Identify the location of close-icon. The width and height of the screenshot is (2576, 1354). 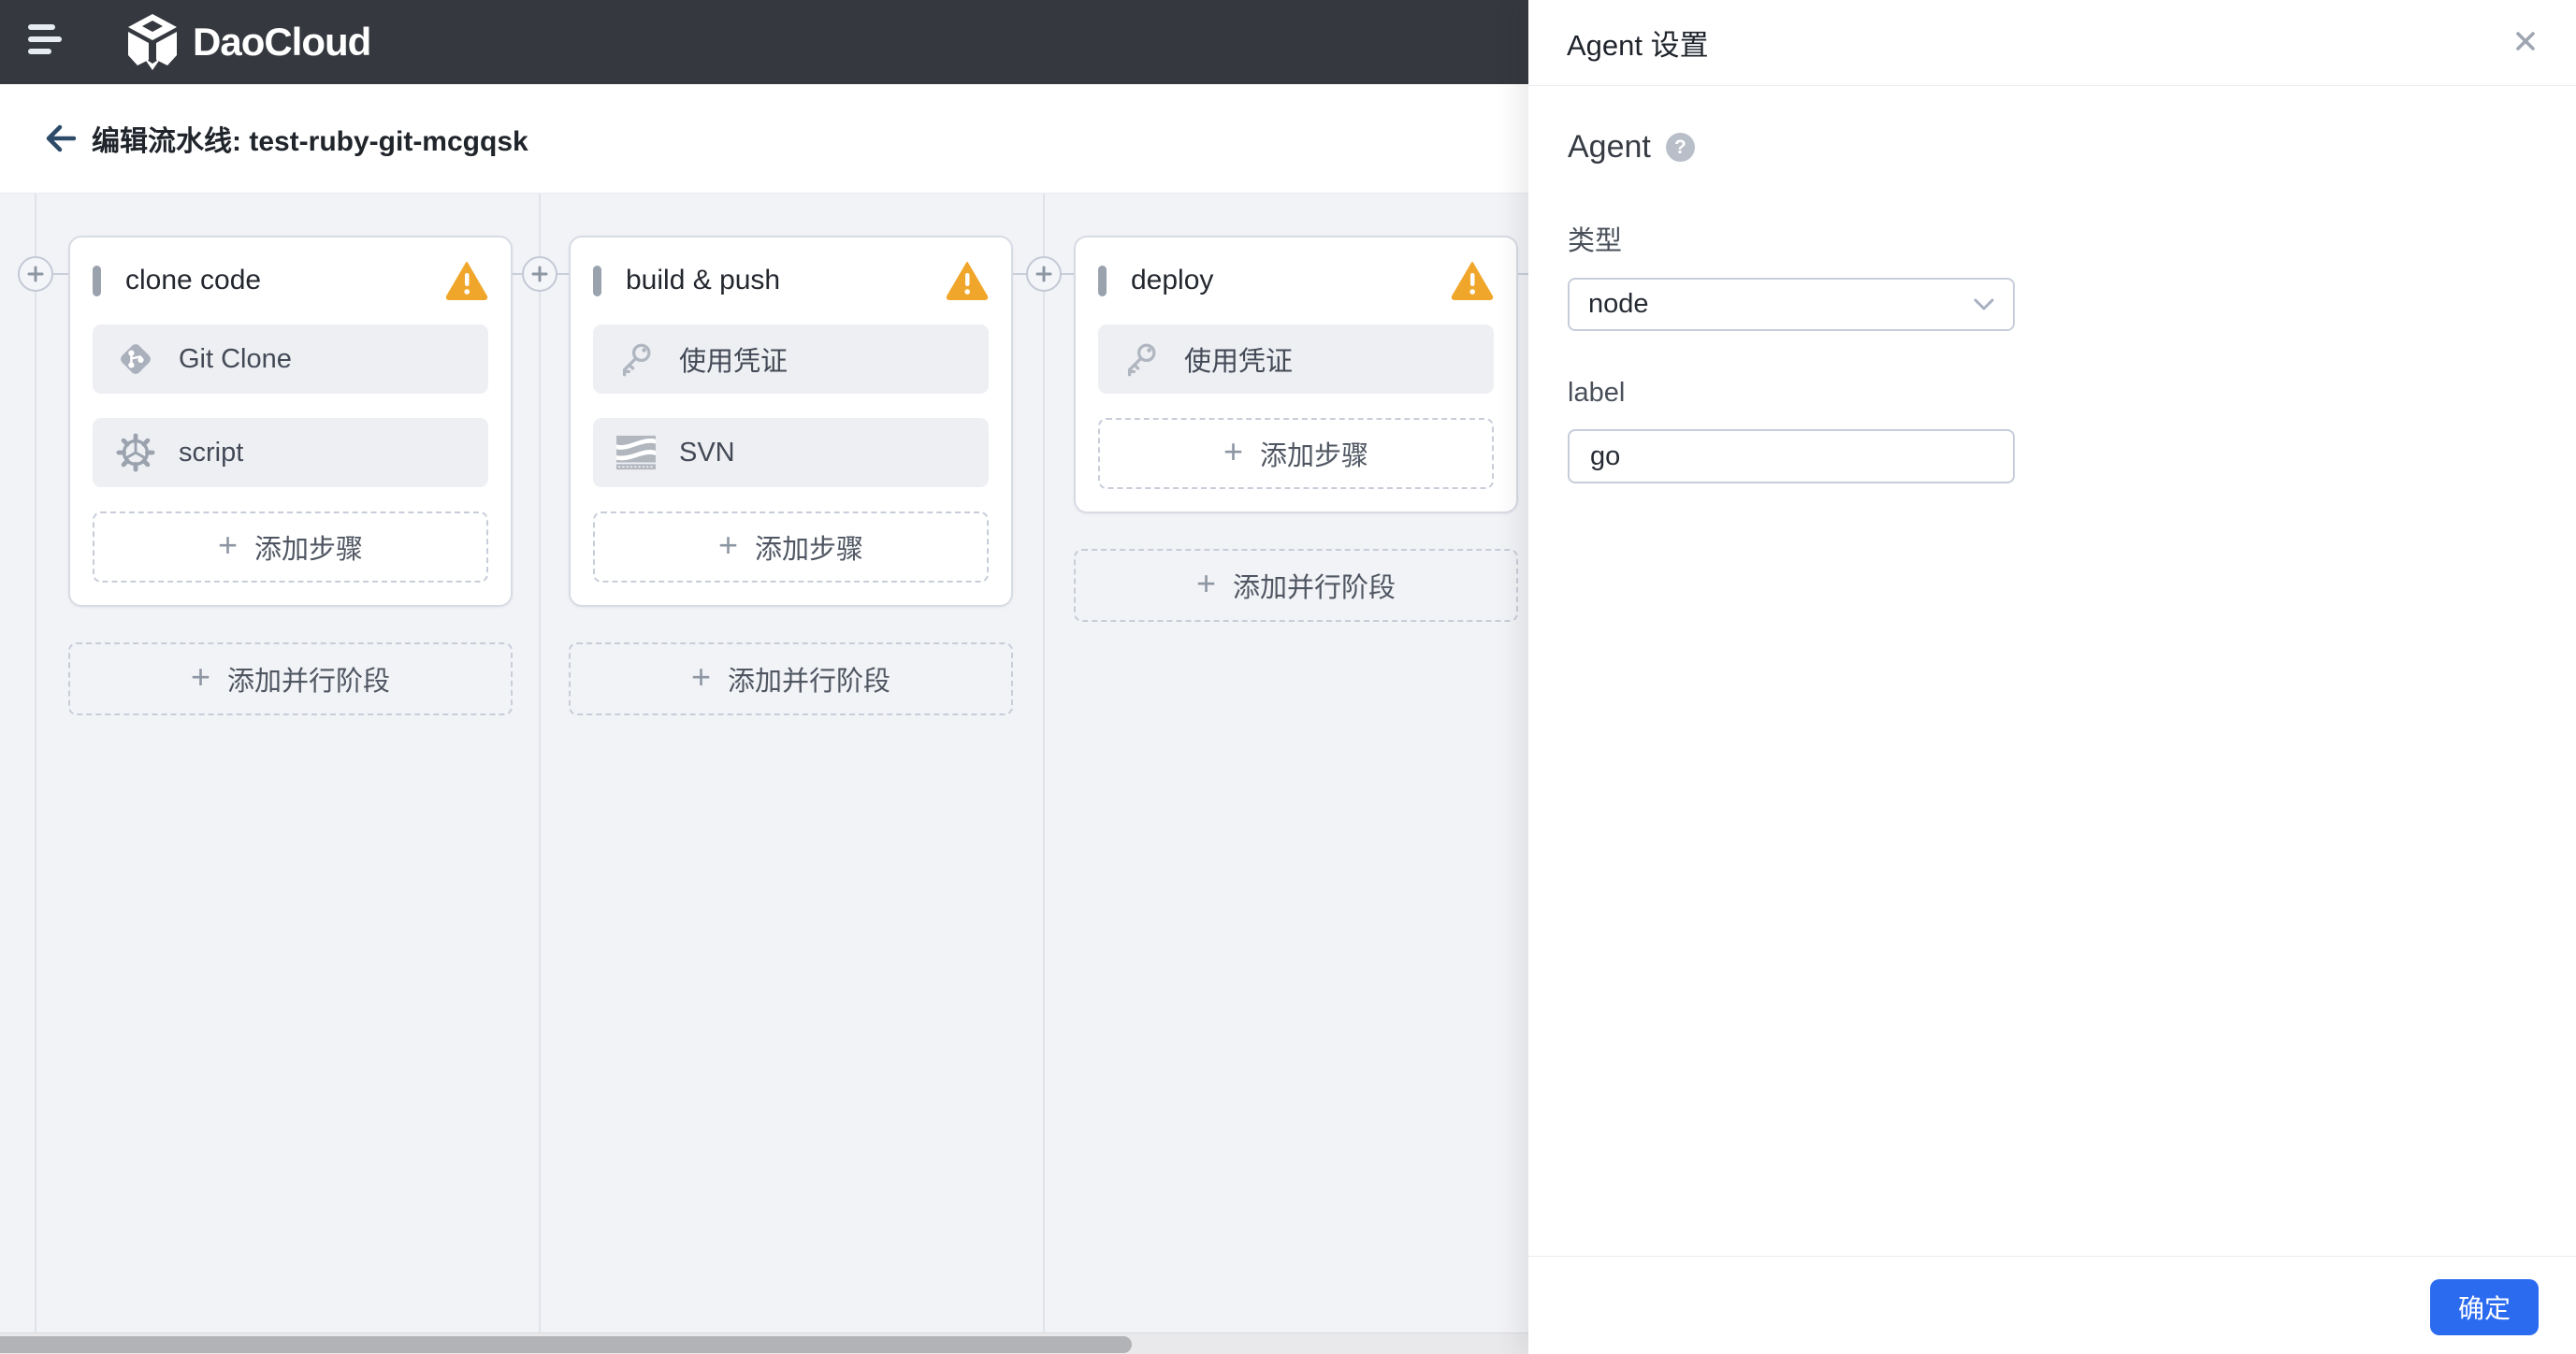
(2525, 41).